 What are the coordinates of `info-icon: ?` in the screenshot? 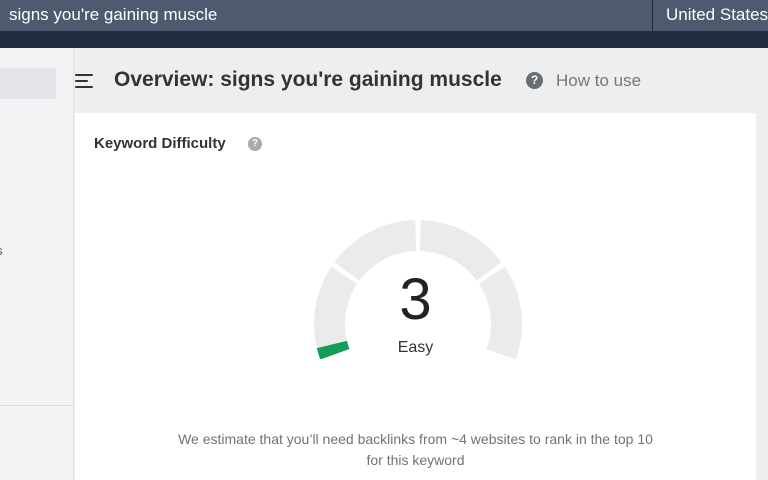 It's located at (255, 144).